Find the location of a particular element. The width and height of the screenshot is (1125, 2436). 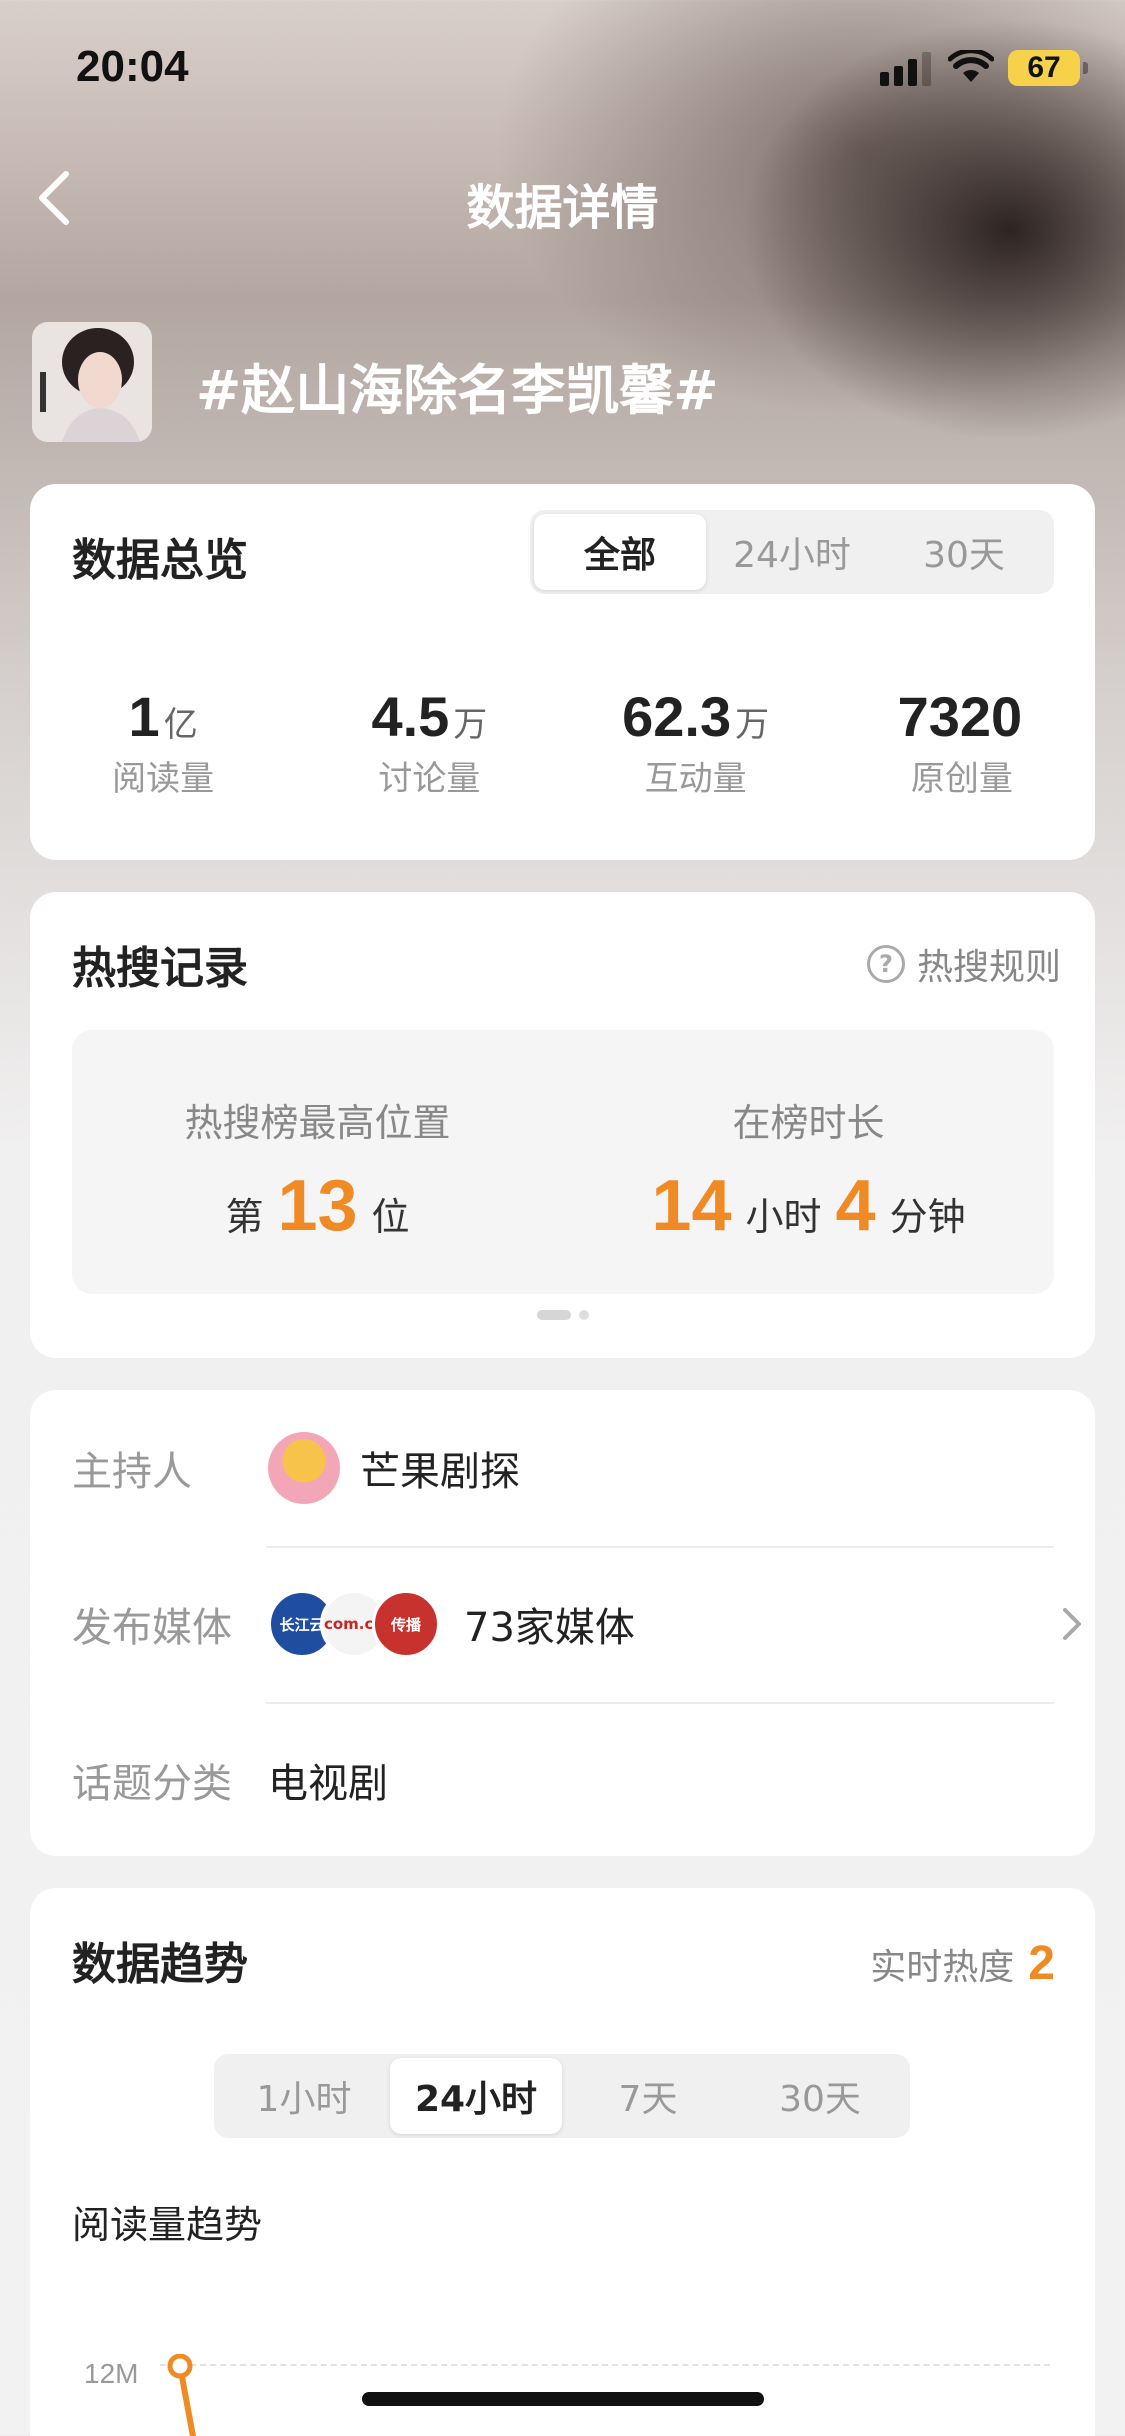

peak-position: 热搜榜最高位置 第 13 位 is located at coordinates (317, 1162).